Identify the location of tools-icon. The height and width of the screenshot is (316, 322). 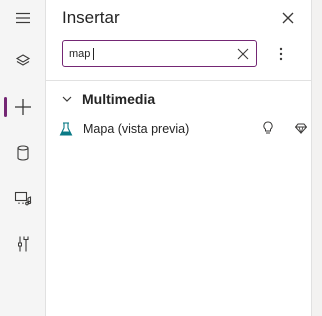
(23, 244).